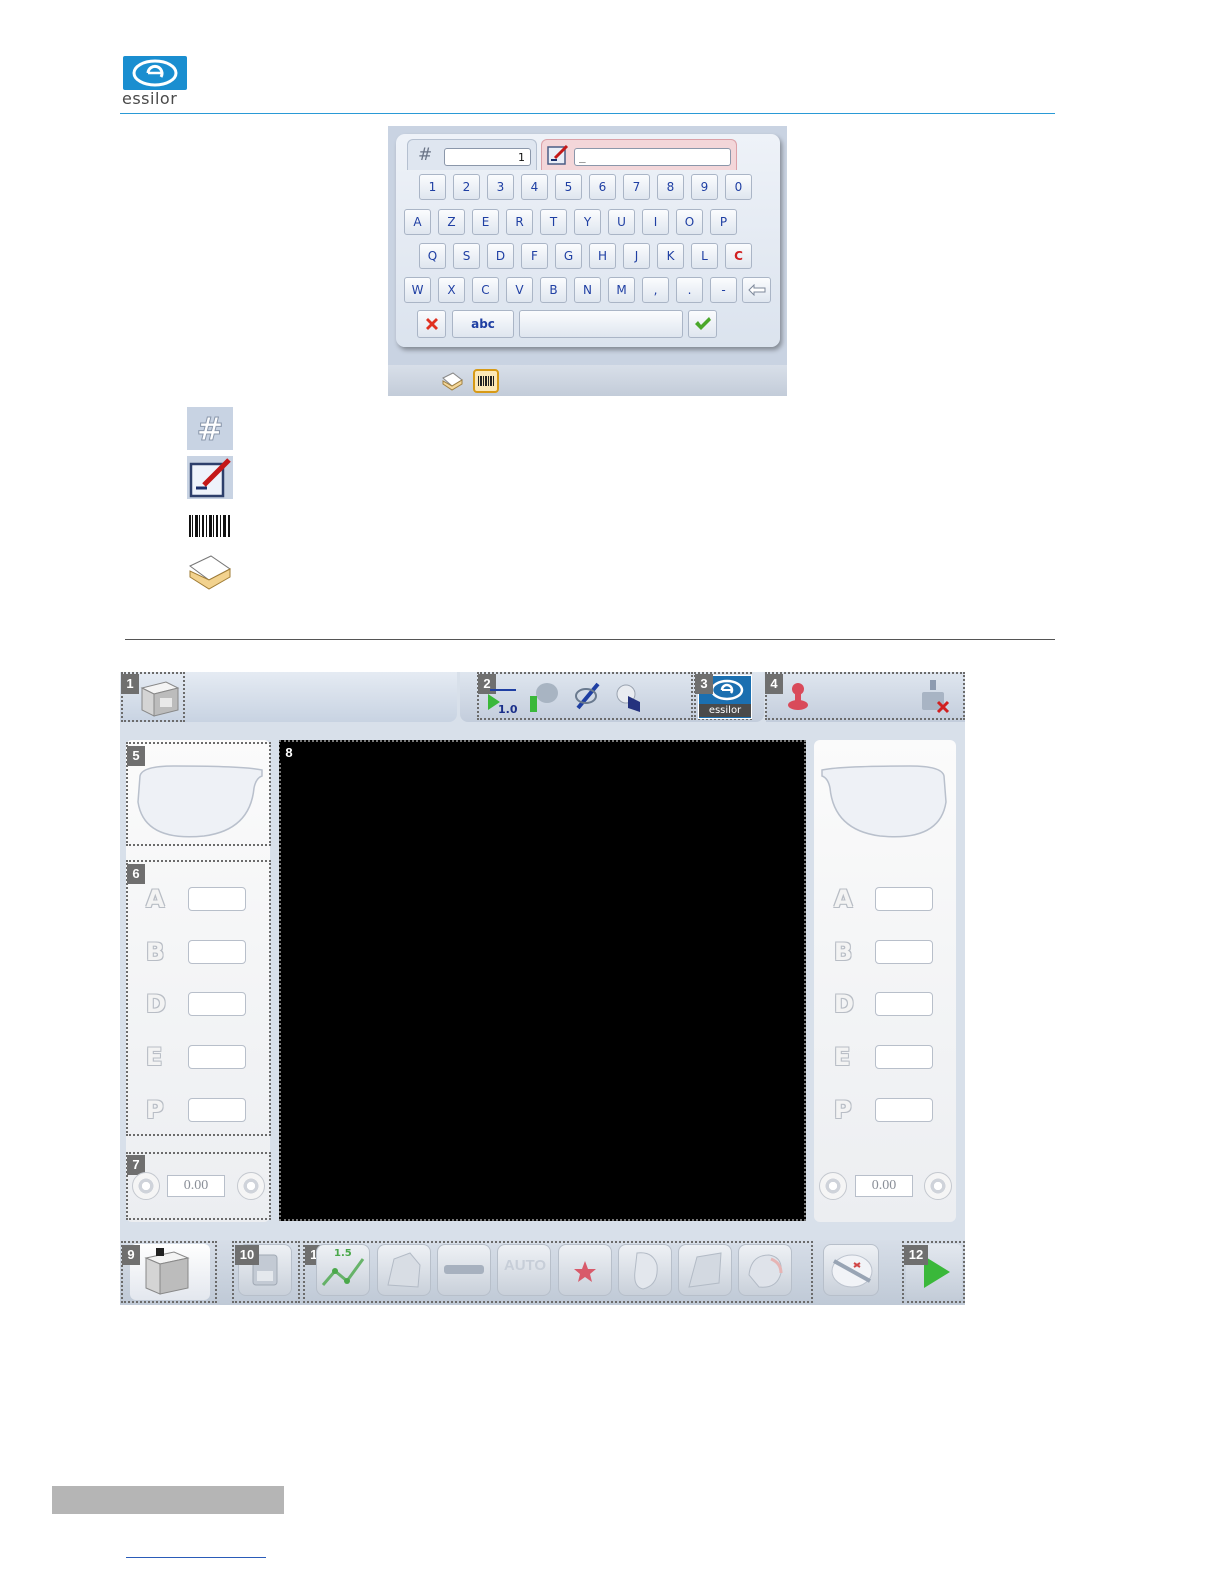 This screenshot has width=1224, height=1584. I want to click on key-3: 3, so click(500, 187).